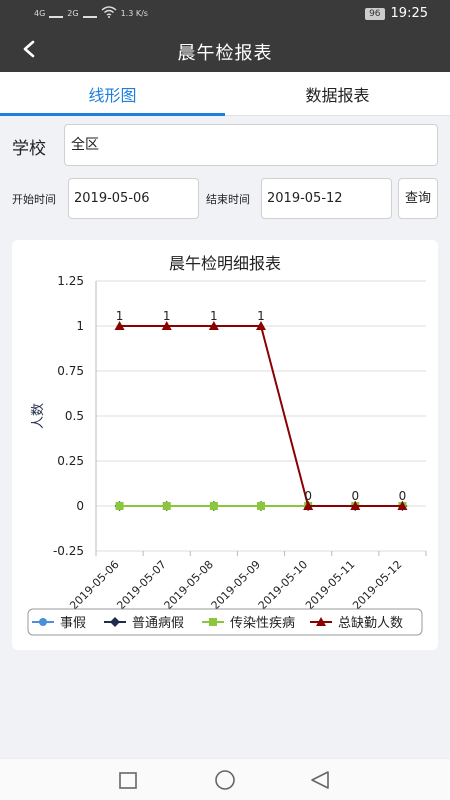 This screenshot has width=450, height=800. Describe the element at coordinates (262, 623) in the screenshot. I see `legend-label: 传染性疾病` at that location.